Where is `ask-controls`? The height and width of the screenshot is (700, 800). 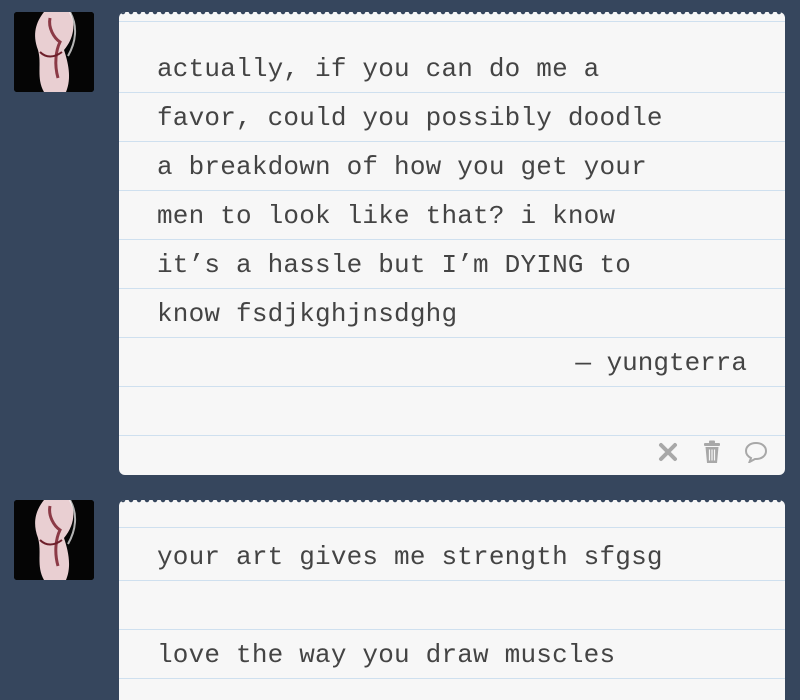 ask-controls is located at coordinates (712, 452).